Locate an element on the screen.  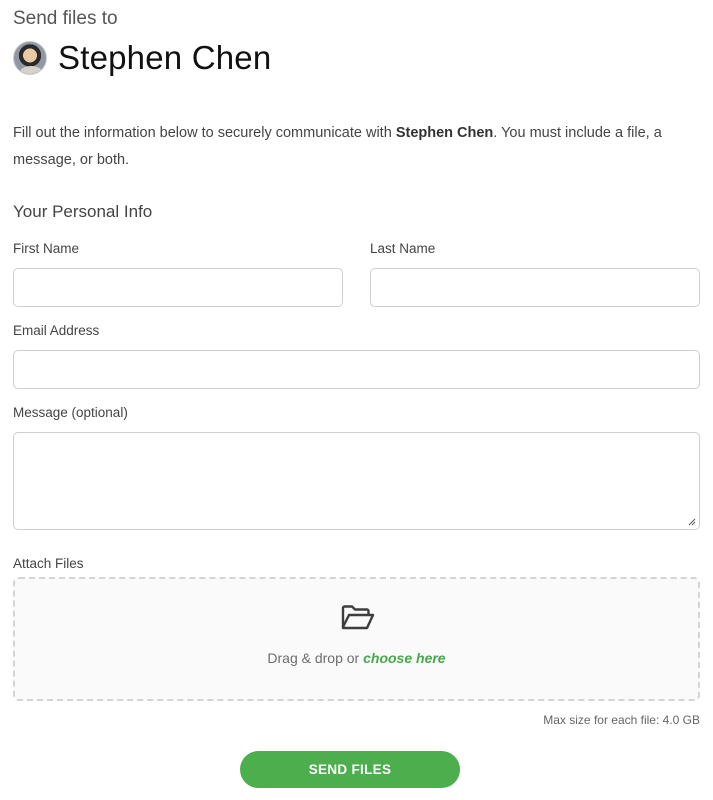
avatar is located at coordinates (30, 58).